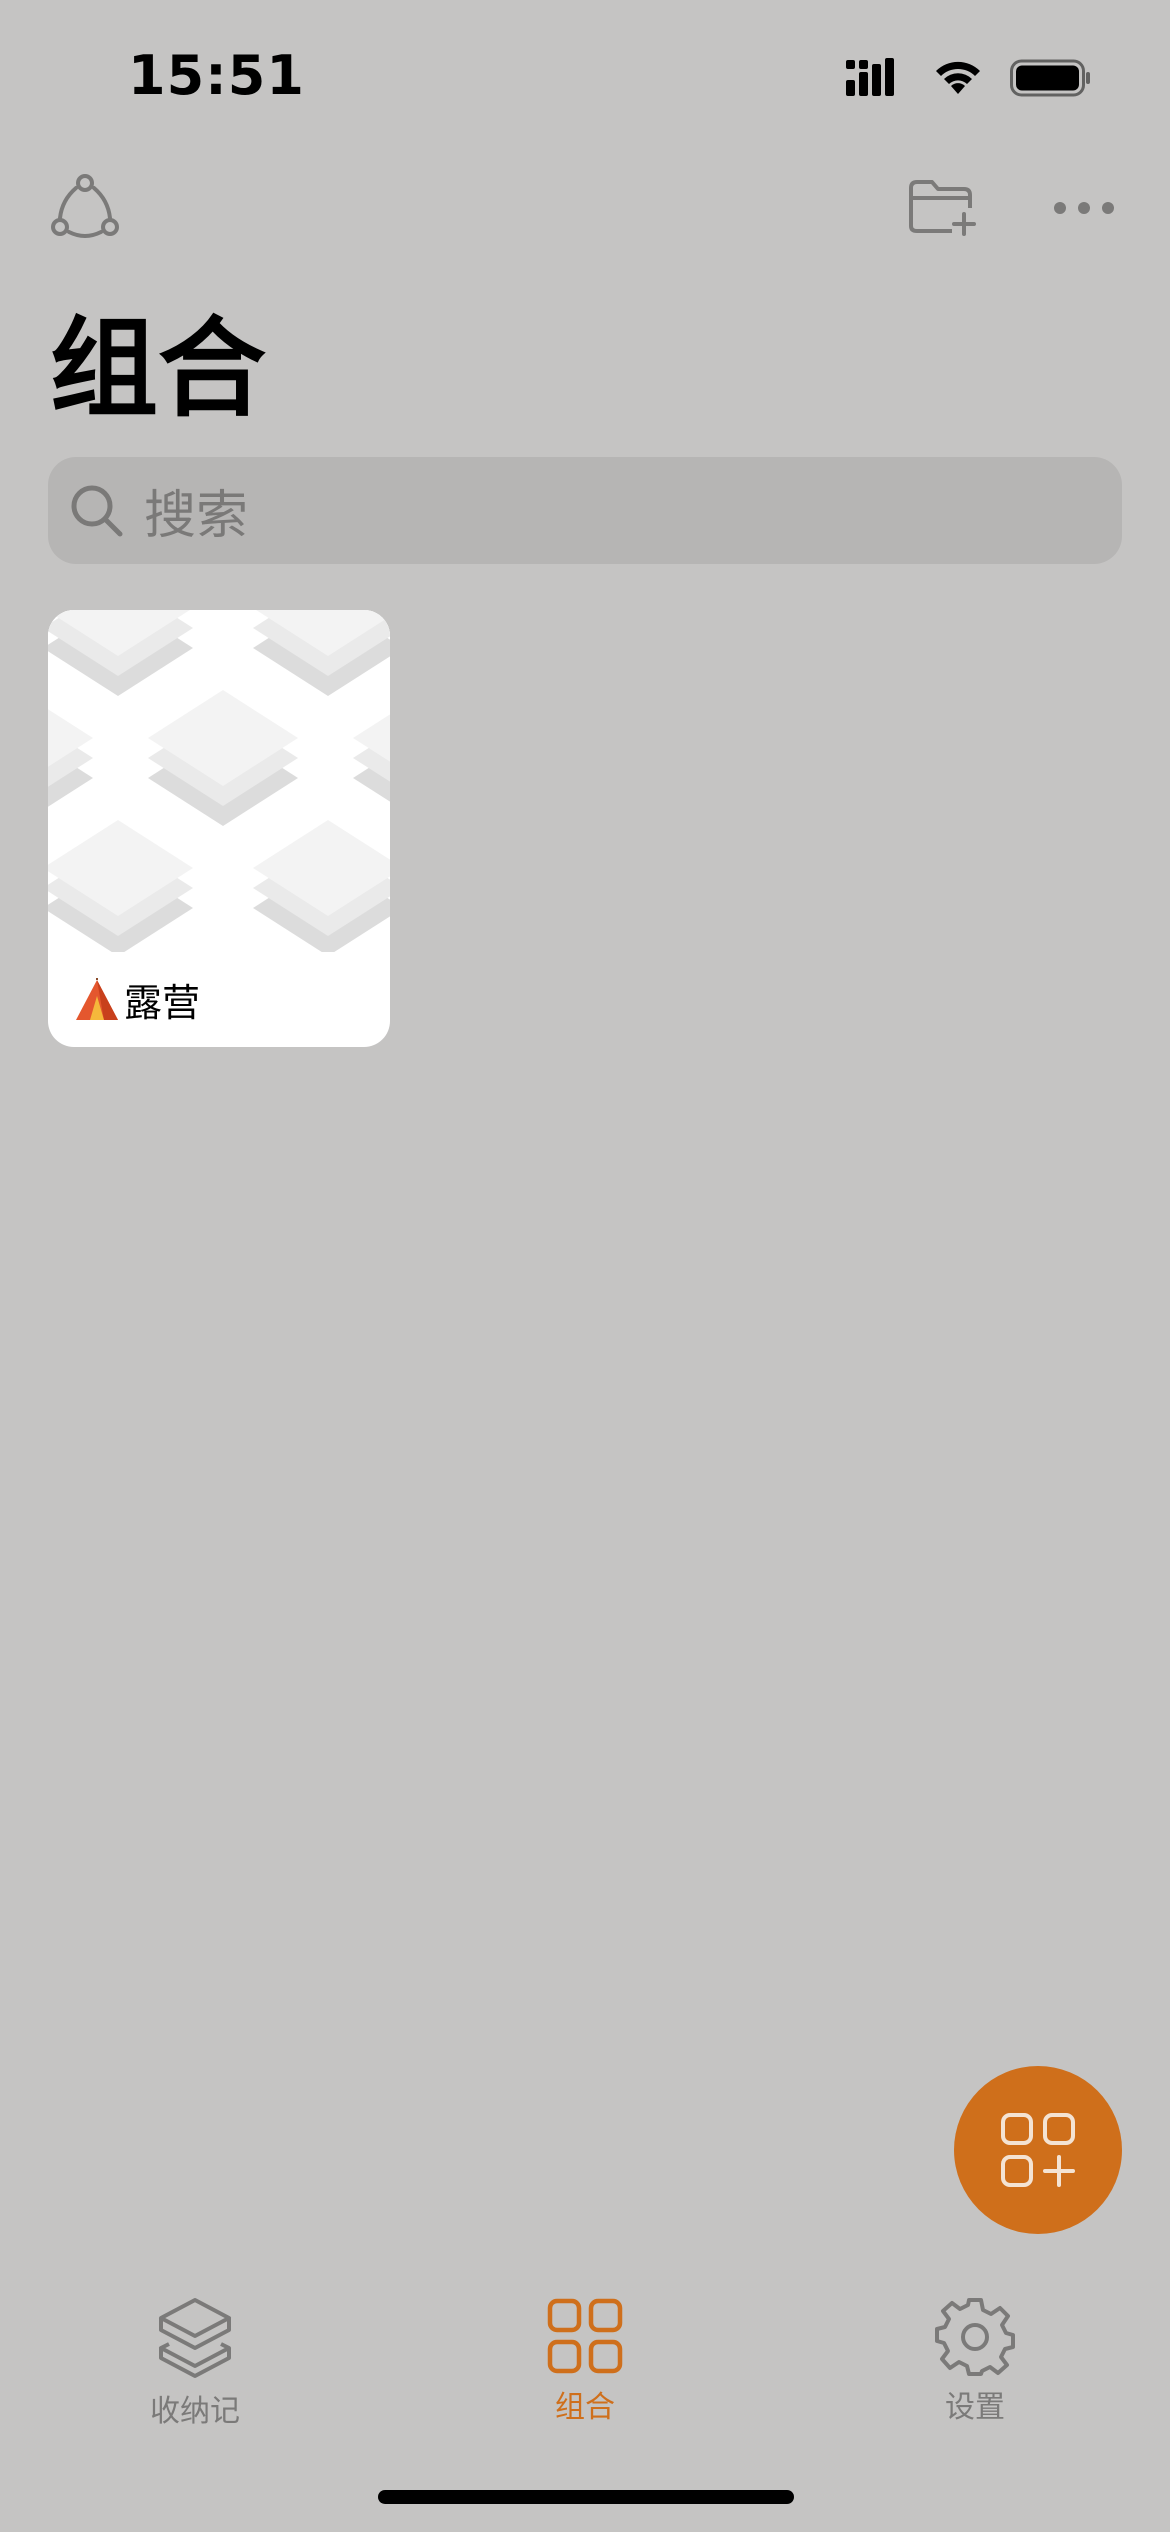  Describe the element at coordinates (162, 1003) in the screenshot. I see `card-title: 露营` at that location.